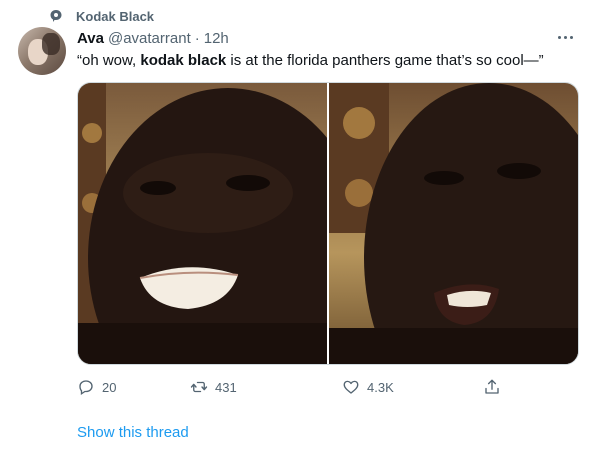  I want to click on more-options-icon, so click(570, 37).